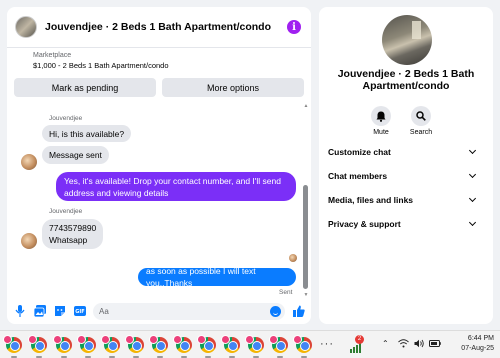 Image resolution: width=500 pixels, height=358 pixels. What do you see at coordinates (286, 292) in the screenshot?
I see `sent-status: Sent` at bounding box center [286, 292].